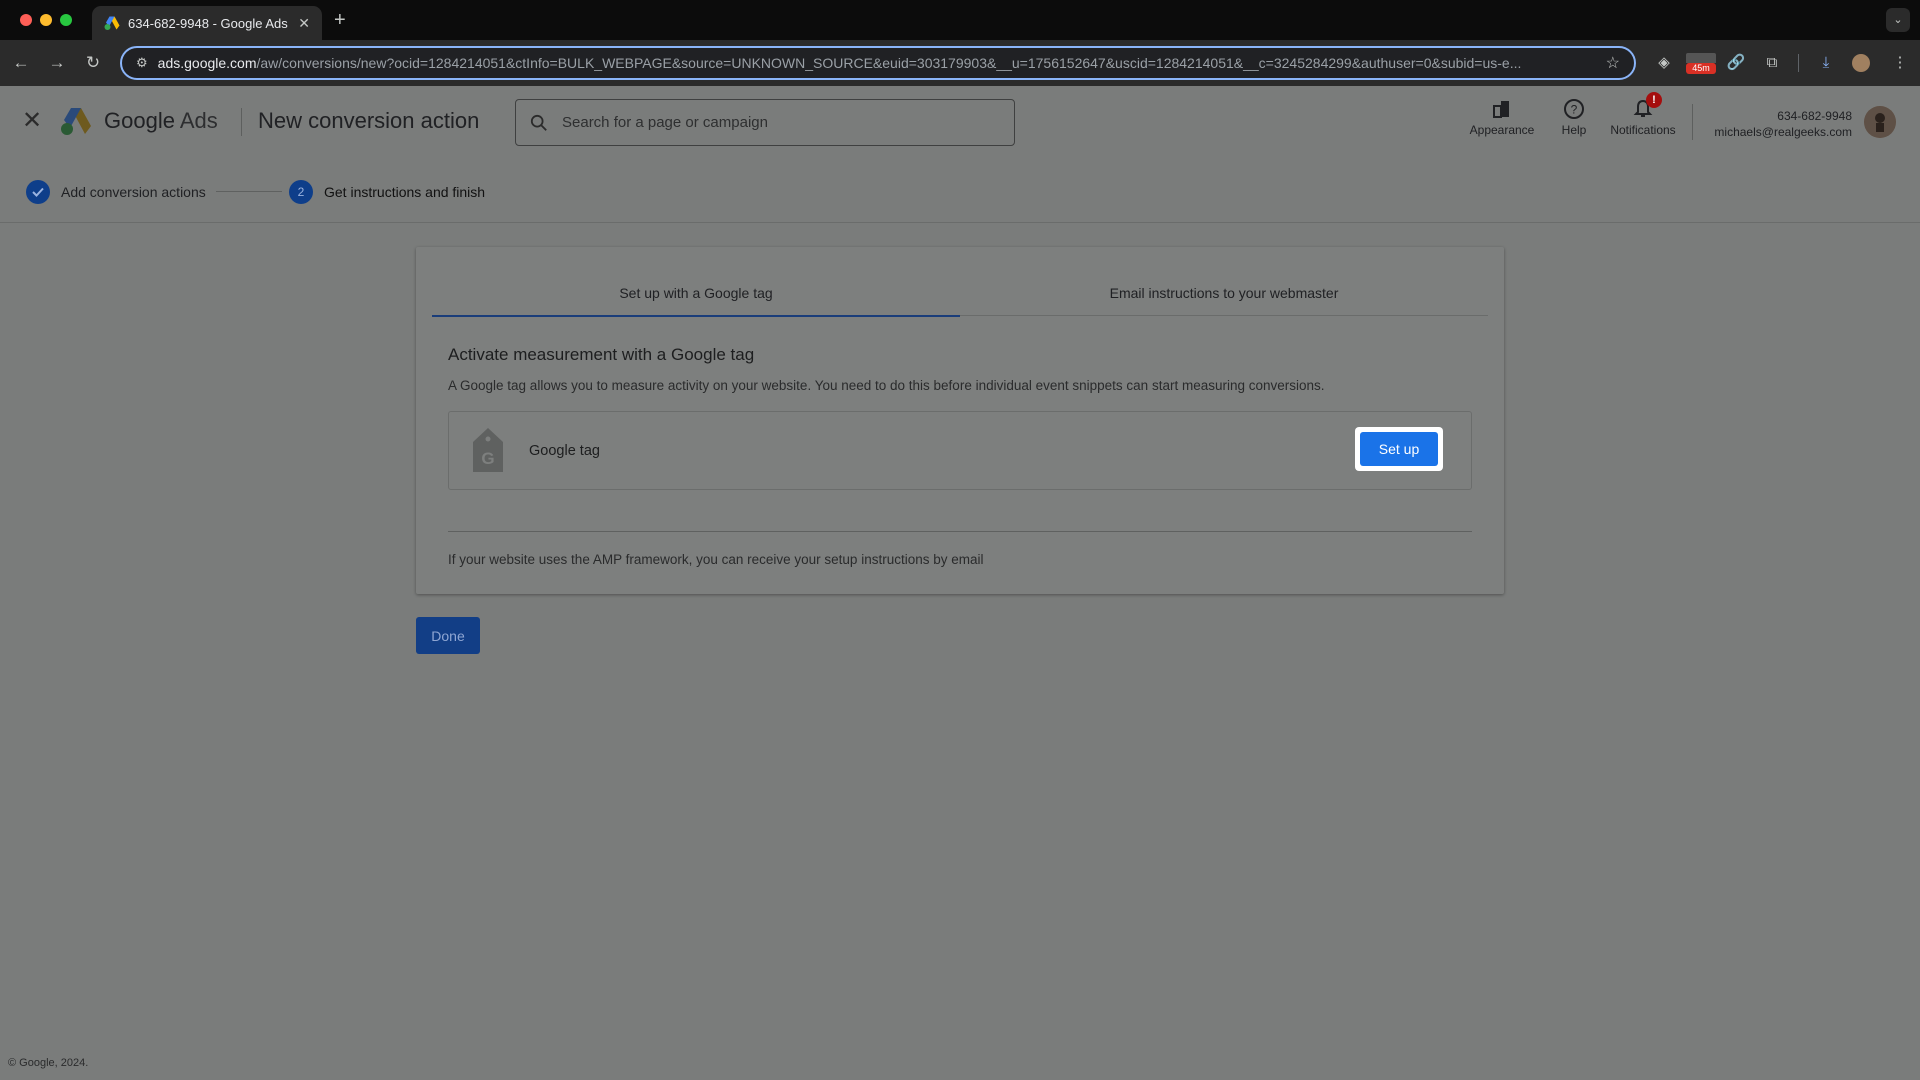 The image size is (1920, 1080). Describe the element at coordinates (26, 20) in the screenshot. I see `window-close-button` at that location.